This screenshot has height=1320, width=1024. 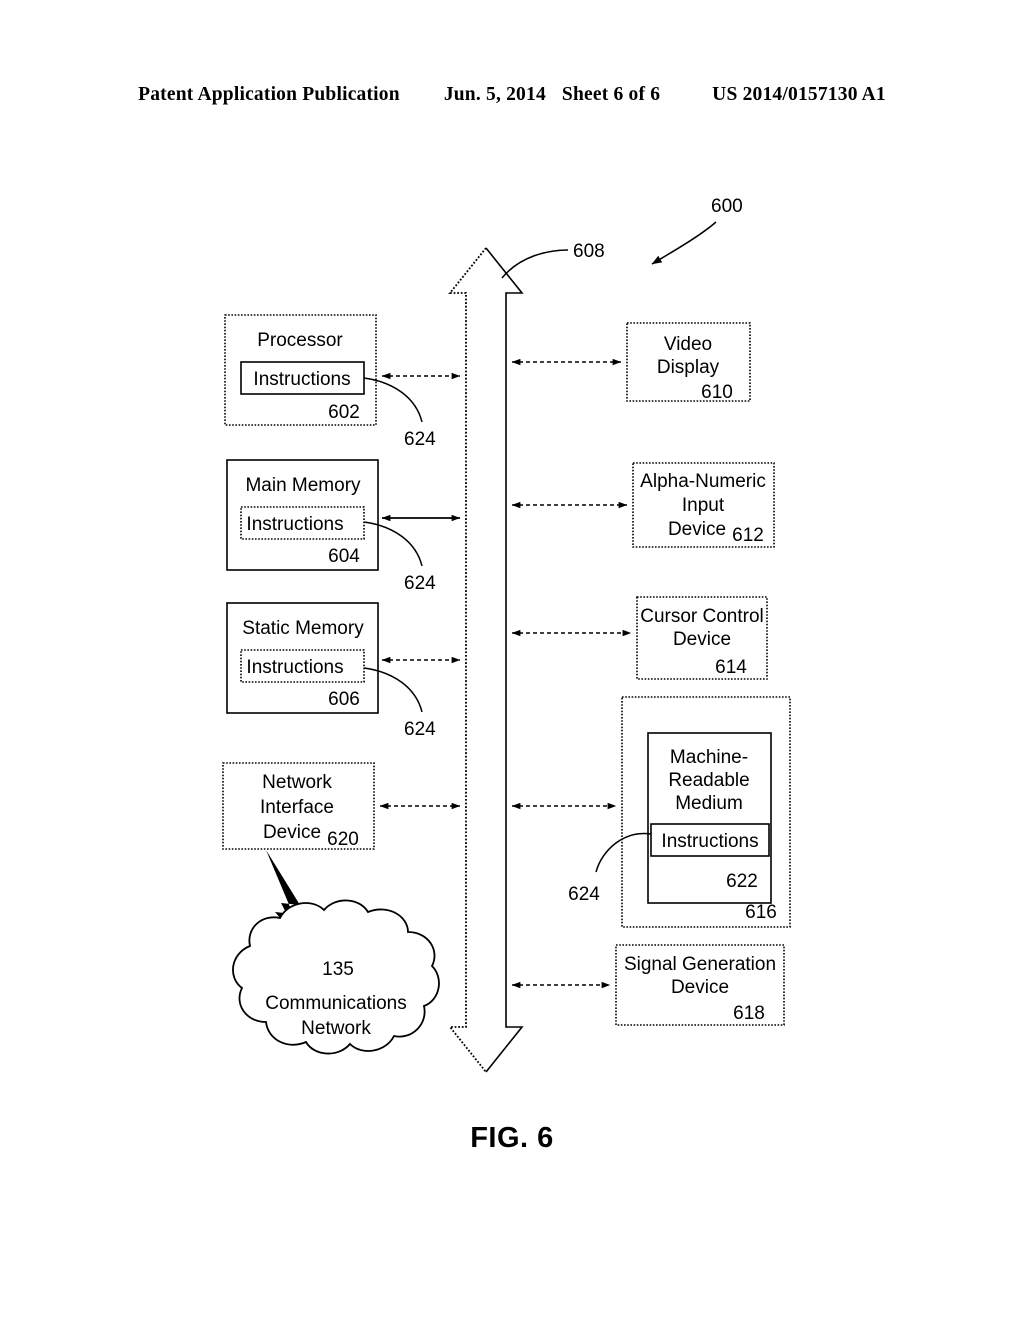 I want to click on main-memory-instructions-label: Instructions, so click(x=294, y=524).